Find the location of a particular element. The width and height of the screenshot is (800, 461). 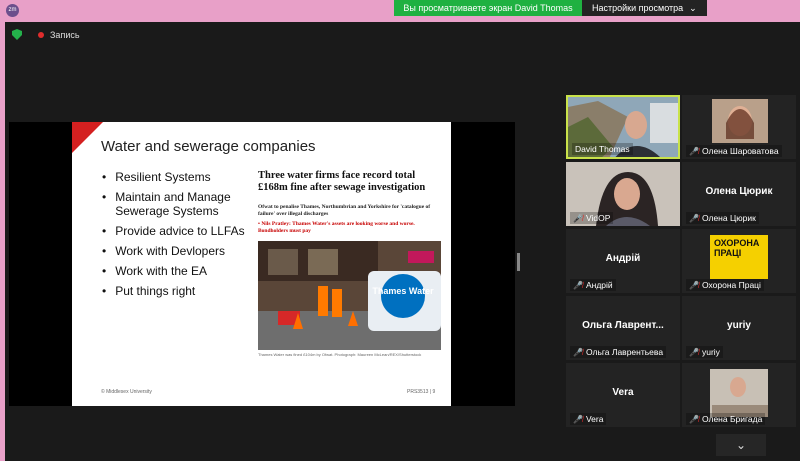

participant-name: 🎤̸ Олена Бригада is located at coordinates (726, 419).